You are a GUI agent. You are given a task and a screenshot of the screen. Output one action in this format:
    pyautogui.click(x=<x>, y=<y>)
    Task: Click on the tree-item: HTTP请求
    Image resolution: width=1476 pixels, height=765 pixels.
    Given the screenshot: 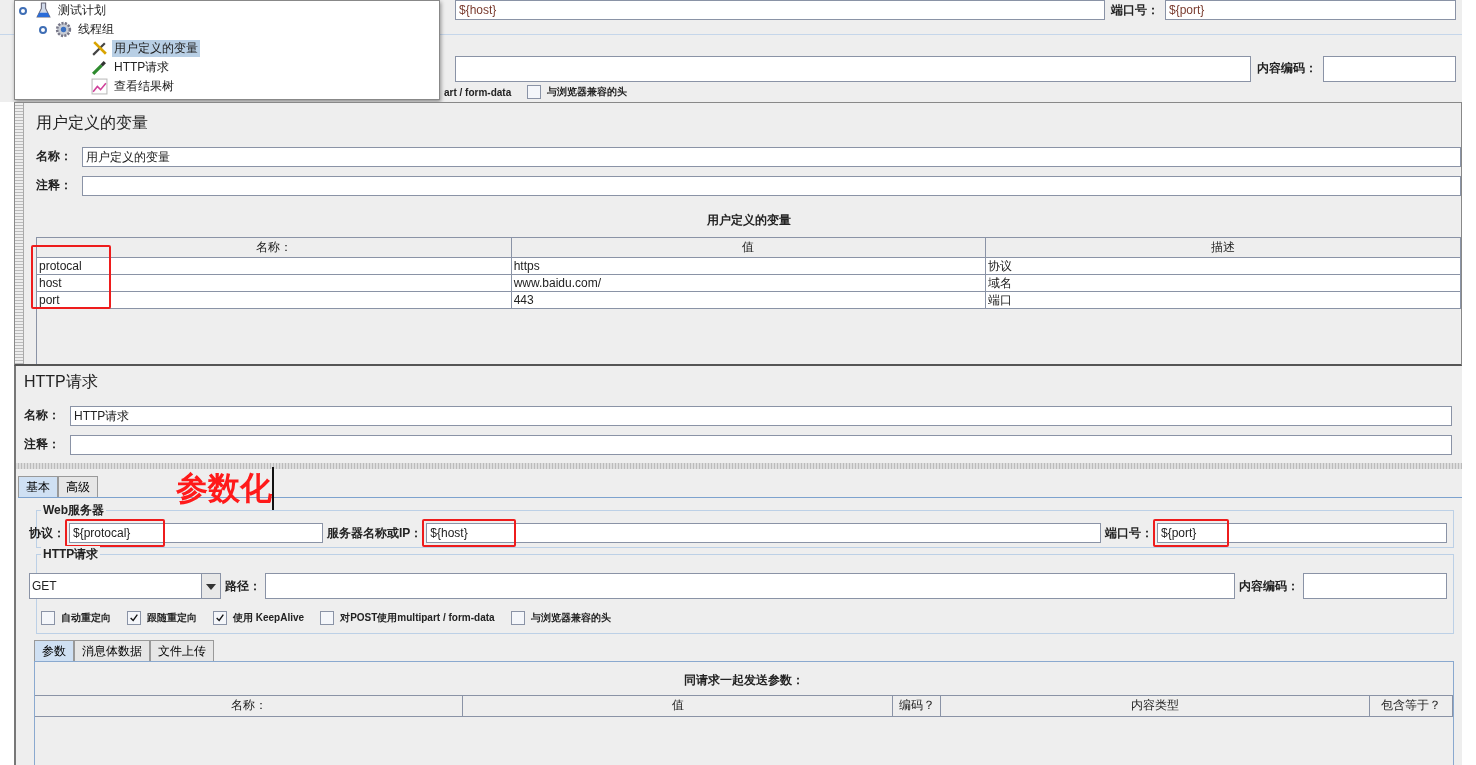 What is the action you would take?
    pyautogui.click(x=142, y=67)
    